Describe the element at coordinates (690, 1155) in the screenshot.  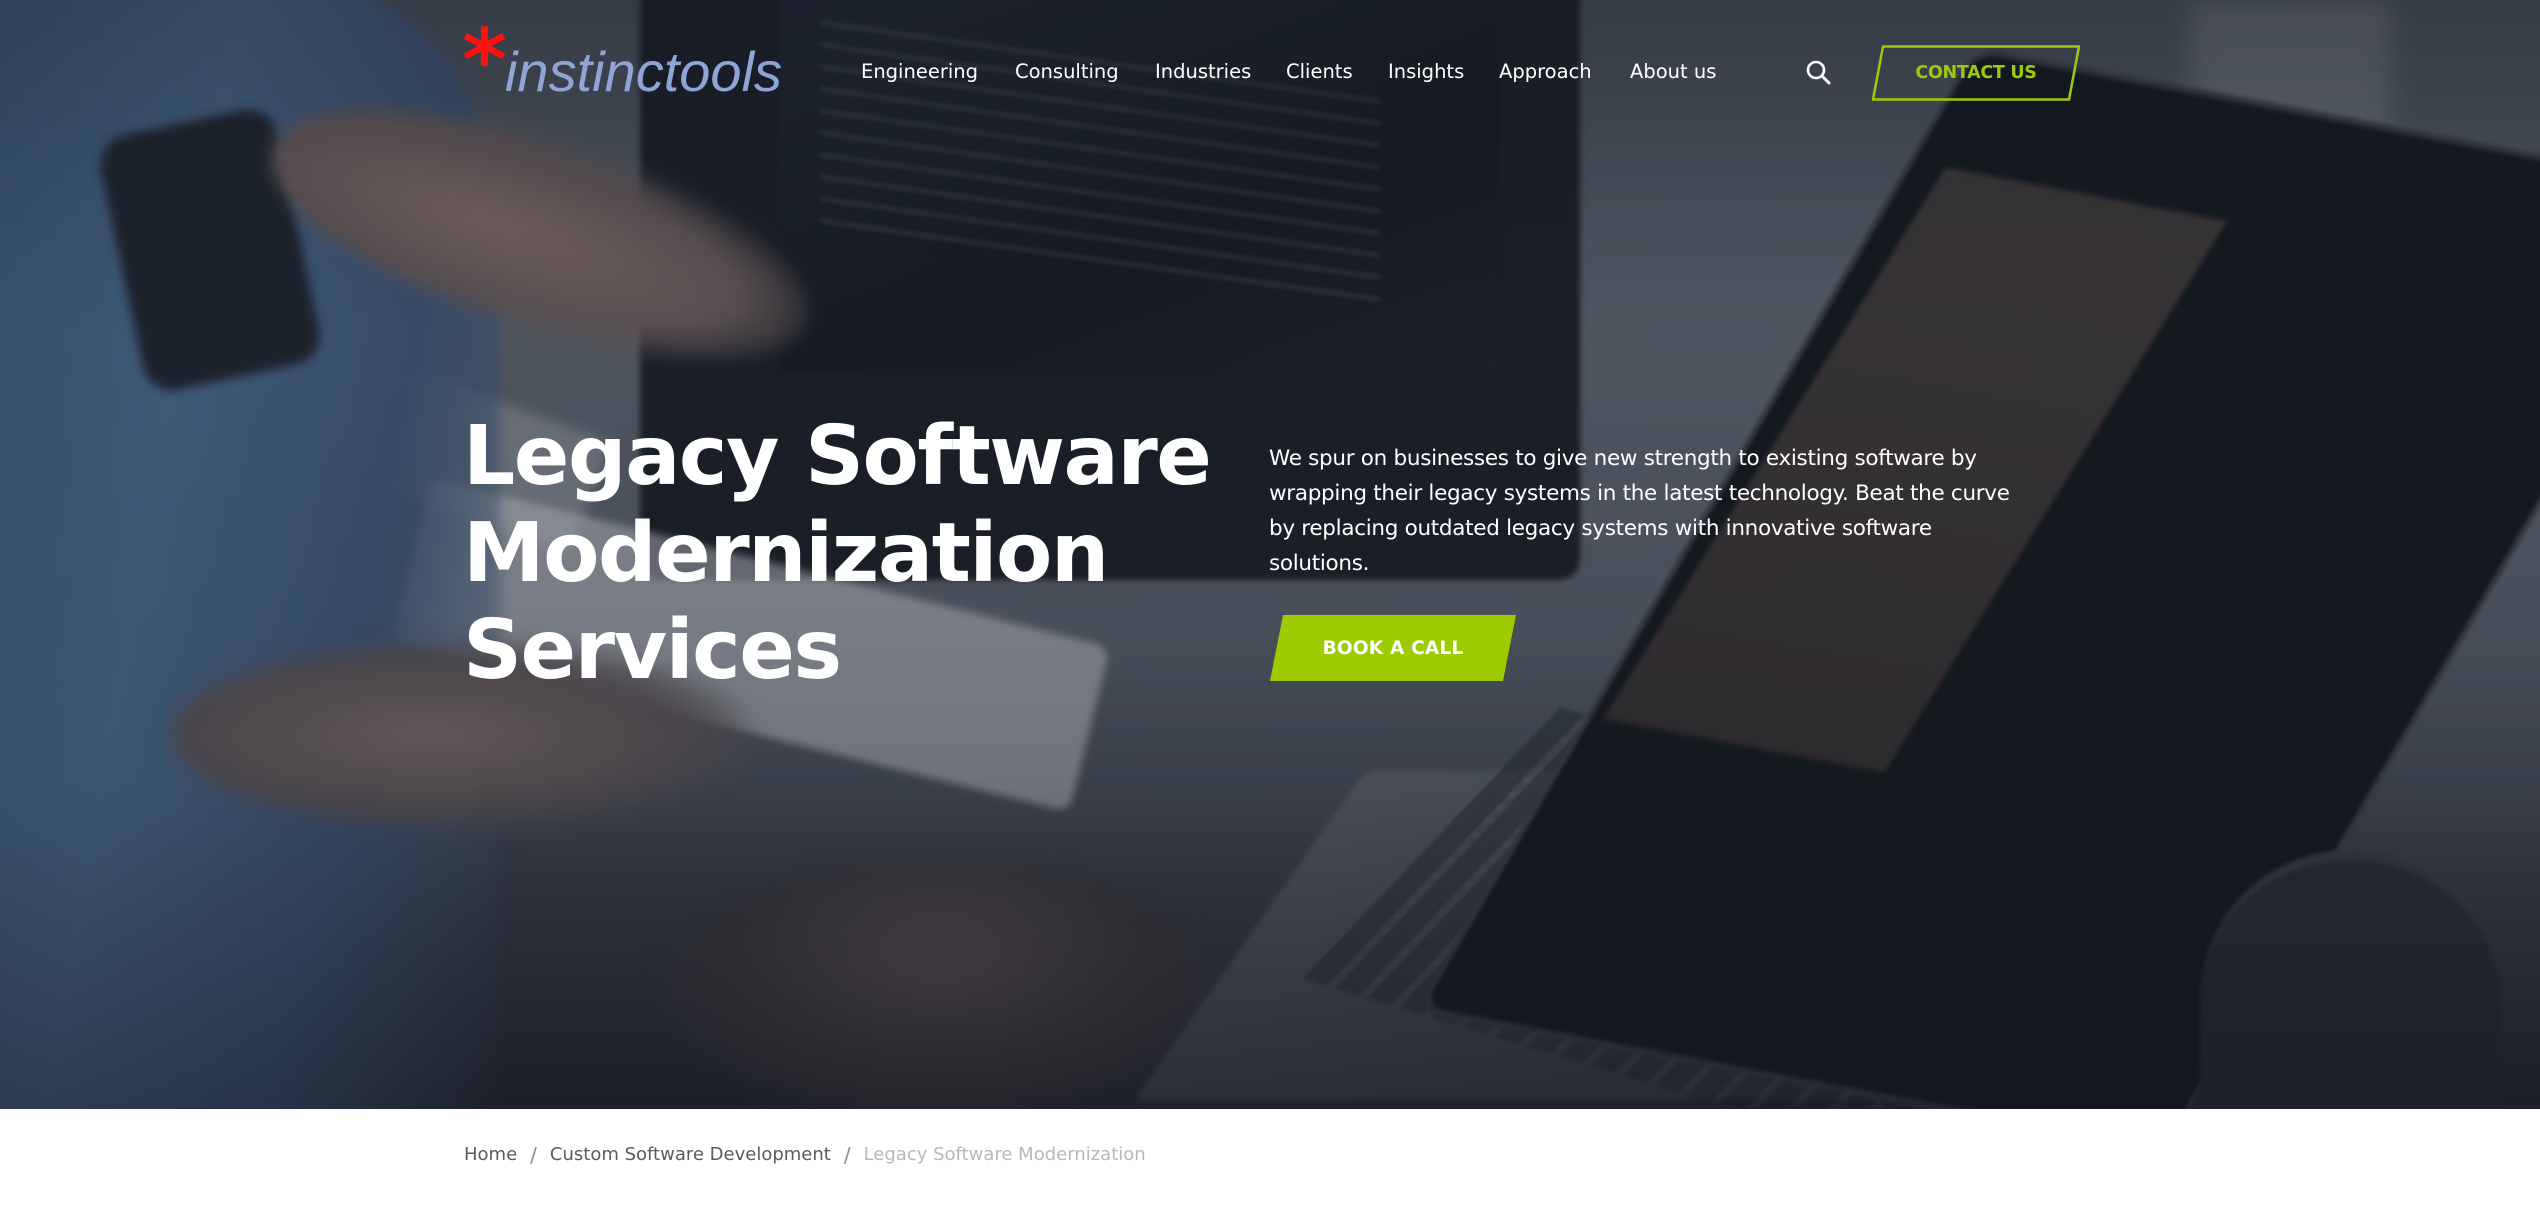
I see `breadcrumb-custom-software-development: Custom Software Development` at that location.